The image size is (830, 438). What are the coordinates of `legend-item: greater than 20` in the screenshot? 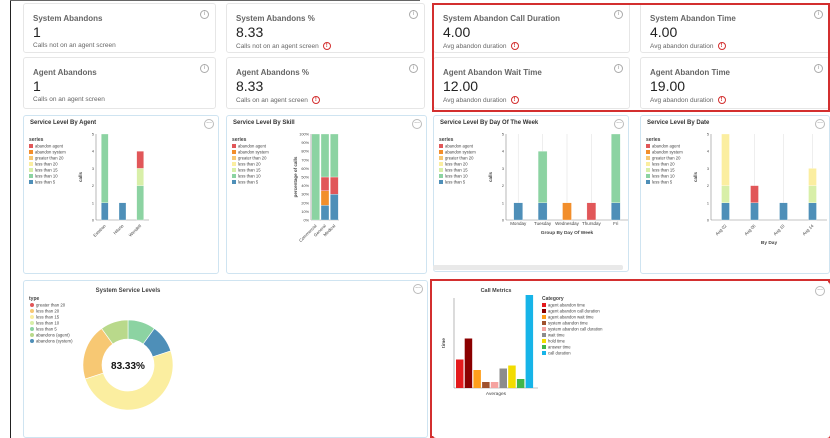 It's located at (666, 158).